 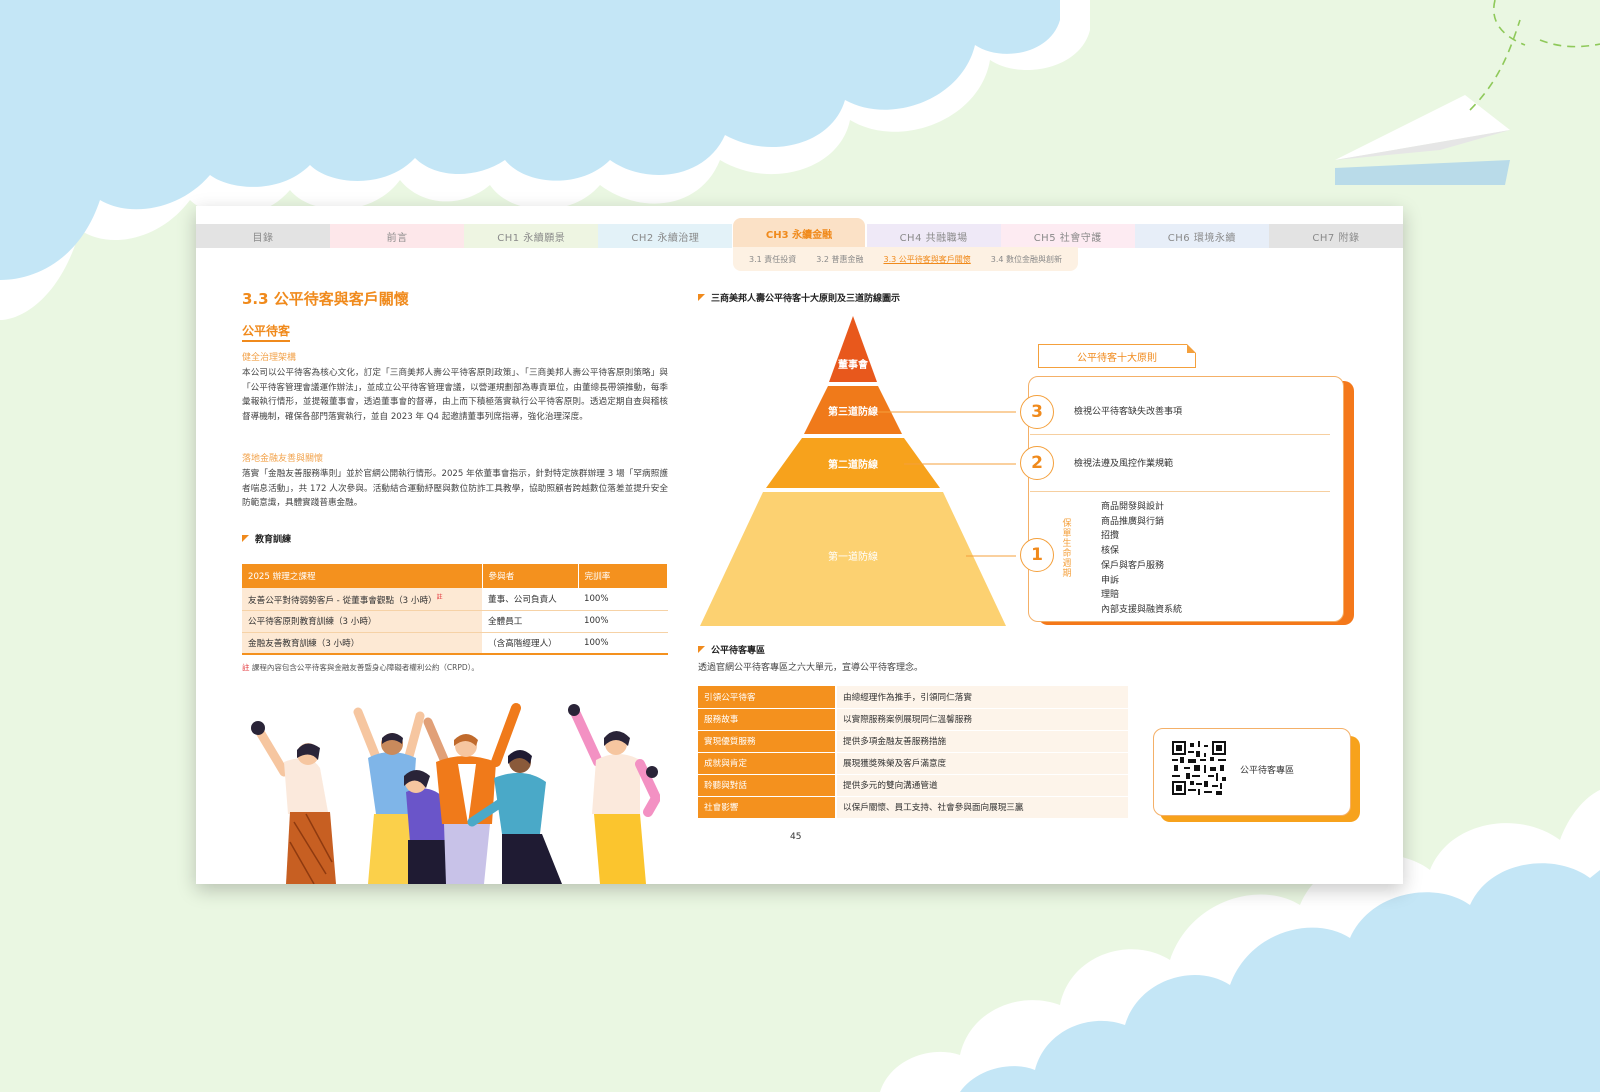 I want to click on list-item: 商品開發與設計, so click(x=1133, y=507).